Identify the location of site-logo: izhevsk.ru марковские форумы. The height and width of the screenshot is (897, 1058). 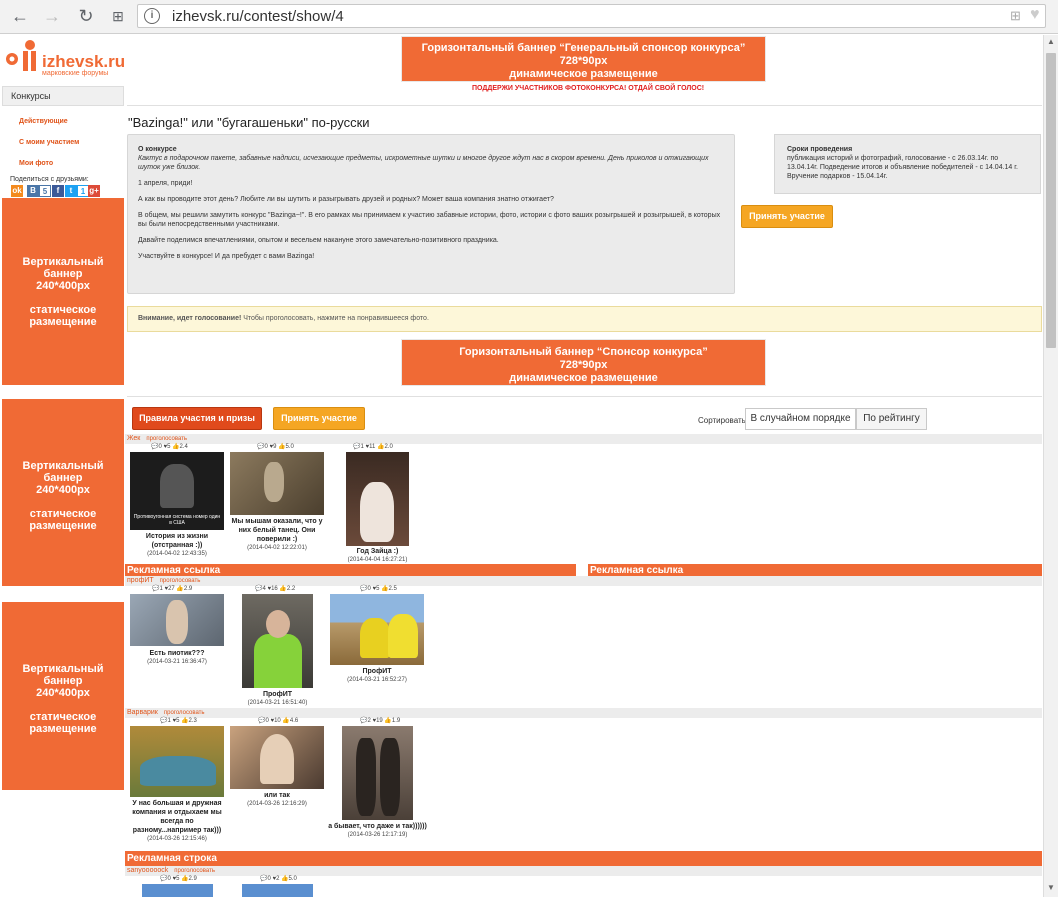
(64, 59).